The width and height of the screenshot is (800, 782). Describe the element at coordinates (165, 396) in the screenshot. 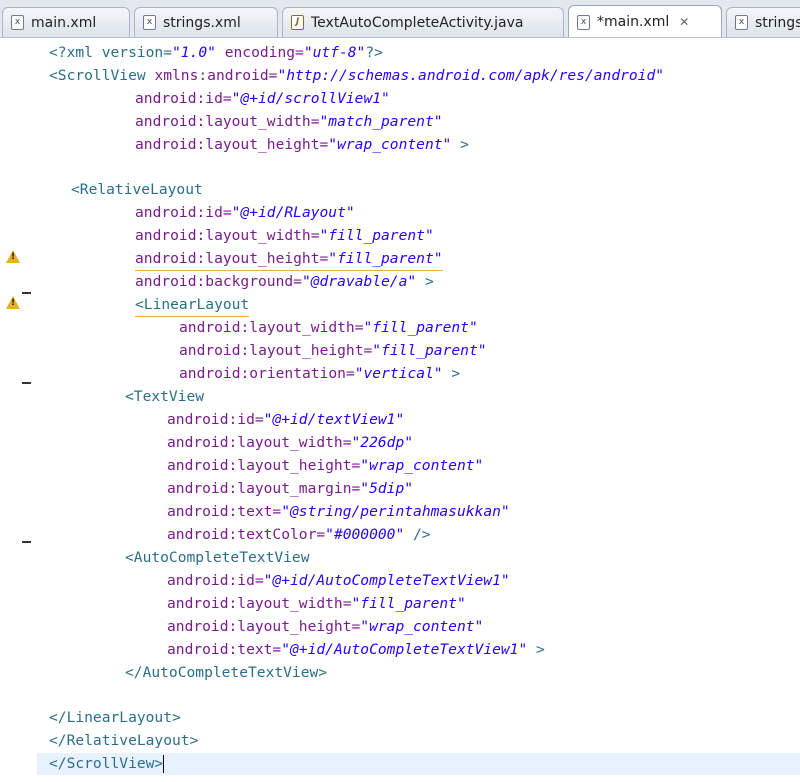

I see `code-line: <TextView` at that location.